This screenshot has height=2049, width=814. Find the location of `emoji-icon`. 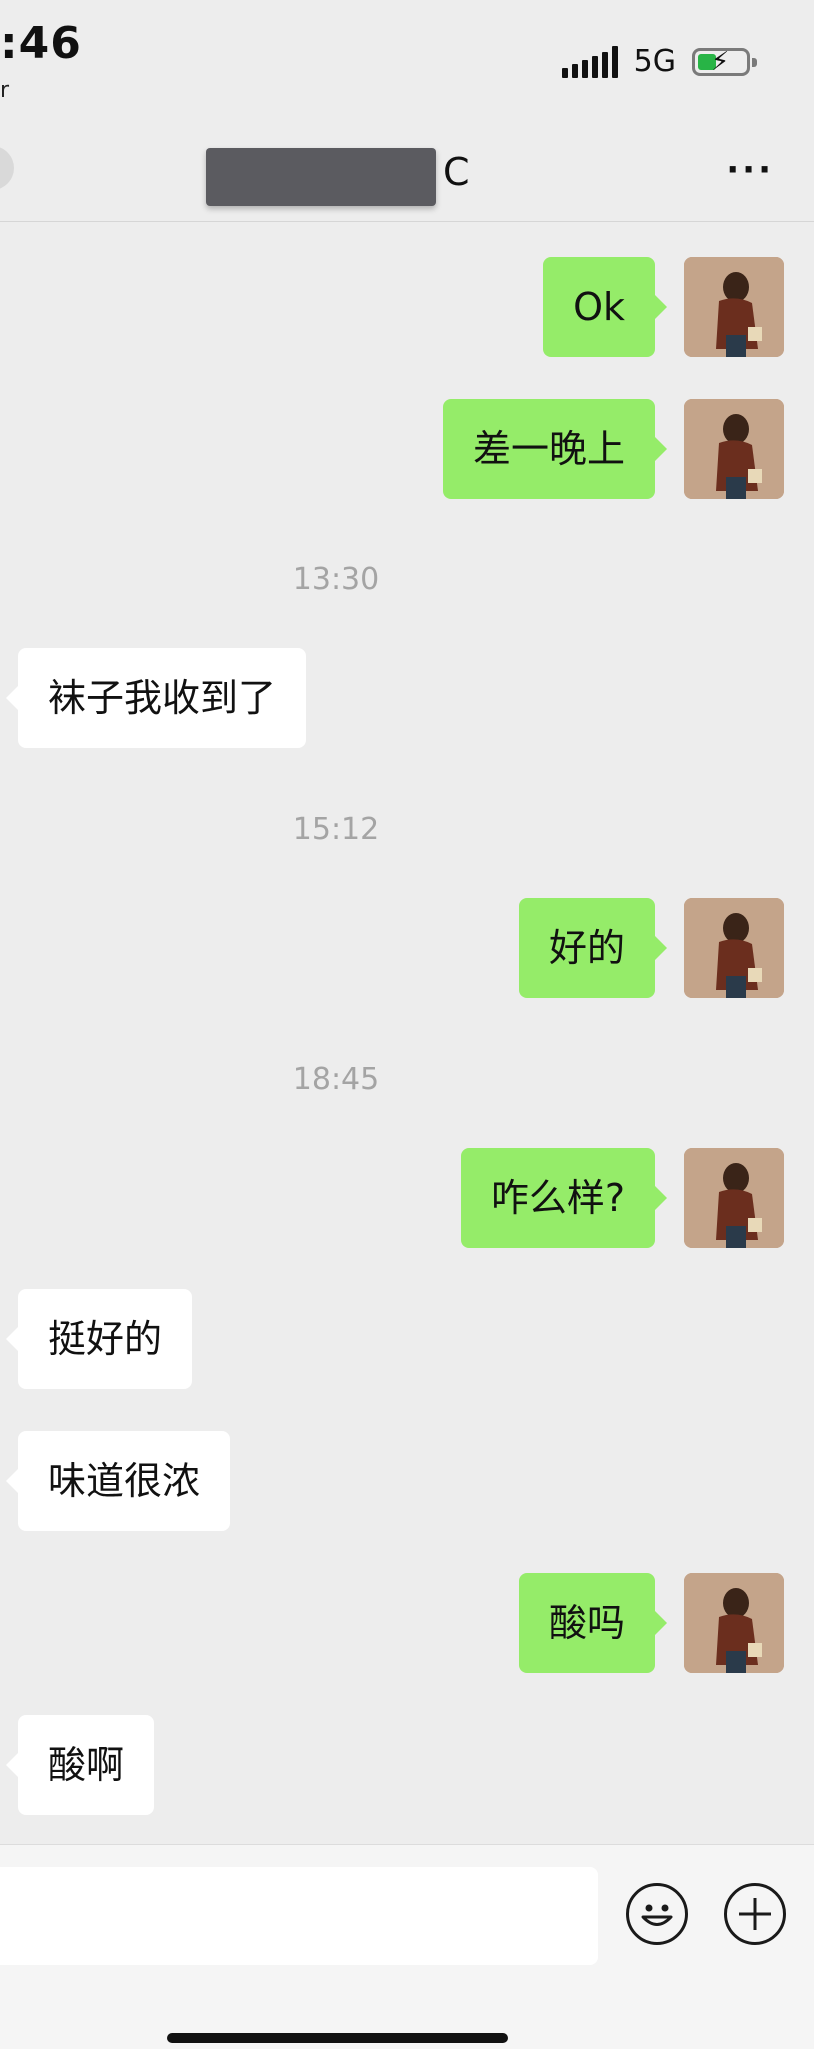

emoji-icon is located at coordinates (657, 1914).